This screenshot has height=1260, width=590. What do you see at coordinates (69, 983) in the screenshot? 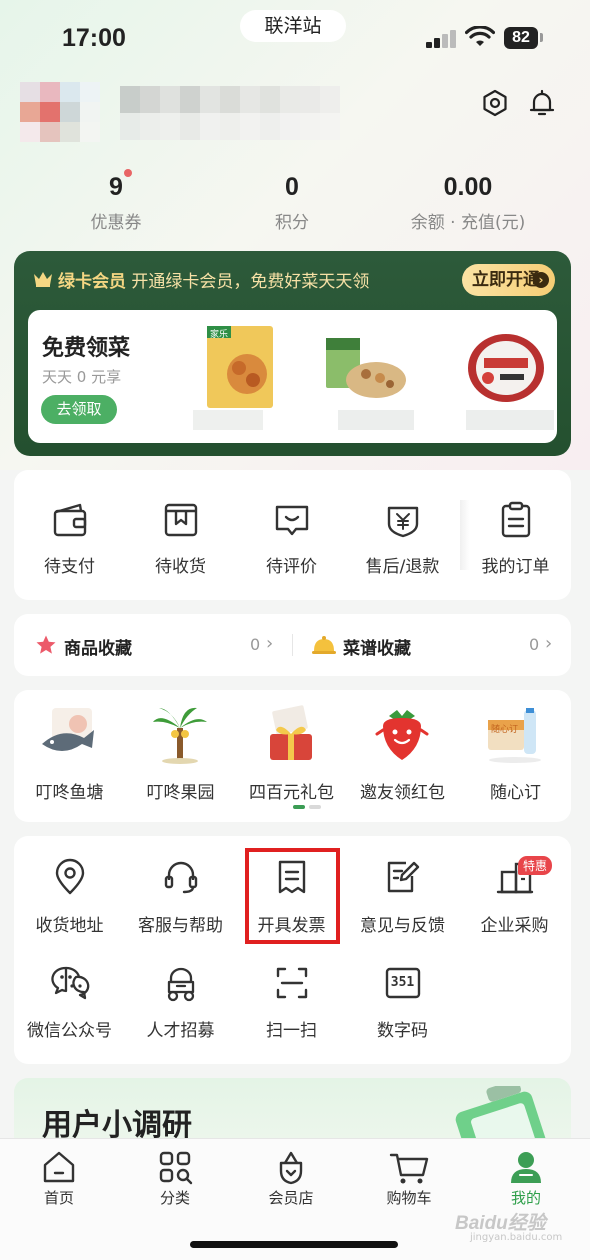
I see `wechat-icon` at bounding box center [69, 983].